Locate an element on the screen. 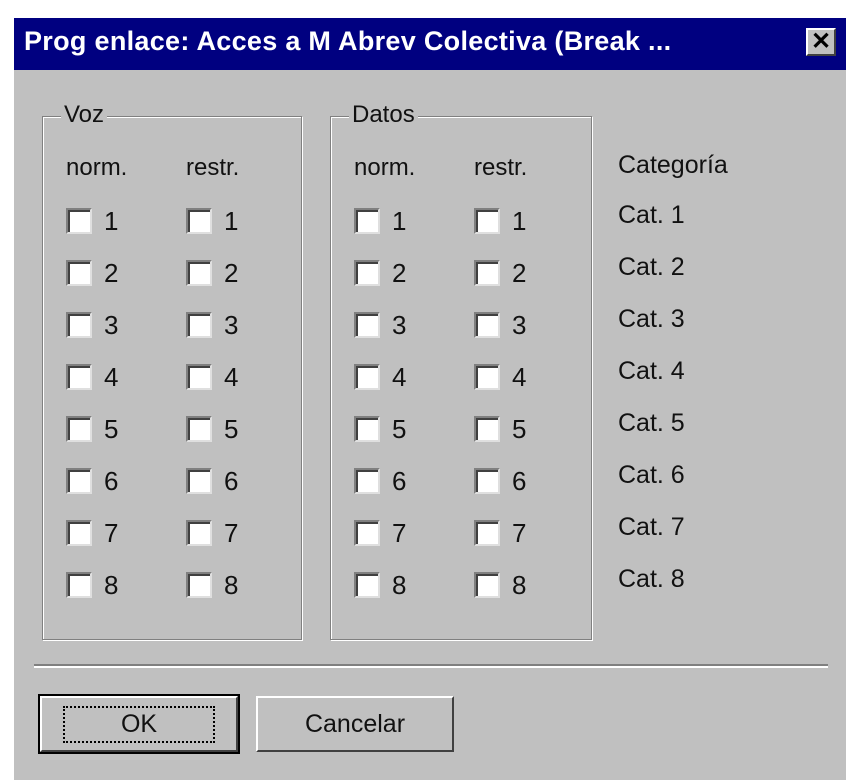  voz-norm-checkbox-2: 2 is located at coordinates (92, 273).